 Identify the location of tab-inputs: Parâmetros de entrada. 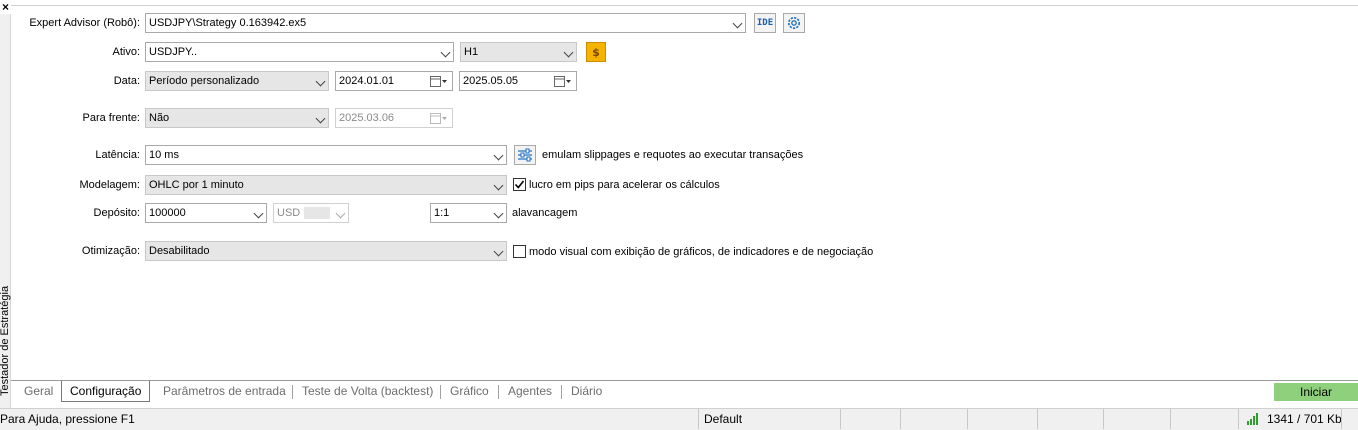
(224, 391).